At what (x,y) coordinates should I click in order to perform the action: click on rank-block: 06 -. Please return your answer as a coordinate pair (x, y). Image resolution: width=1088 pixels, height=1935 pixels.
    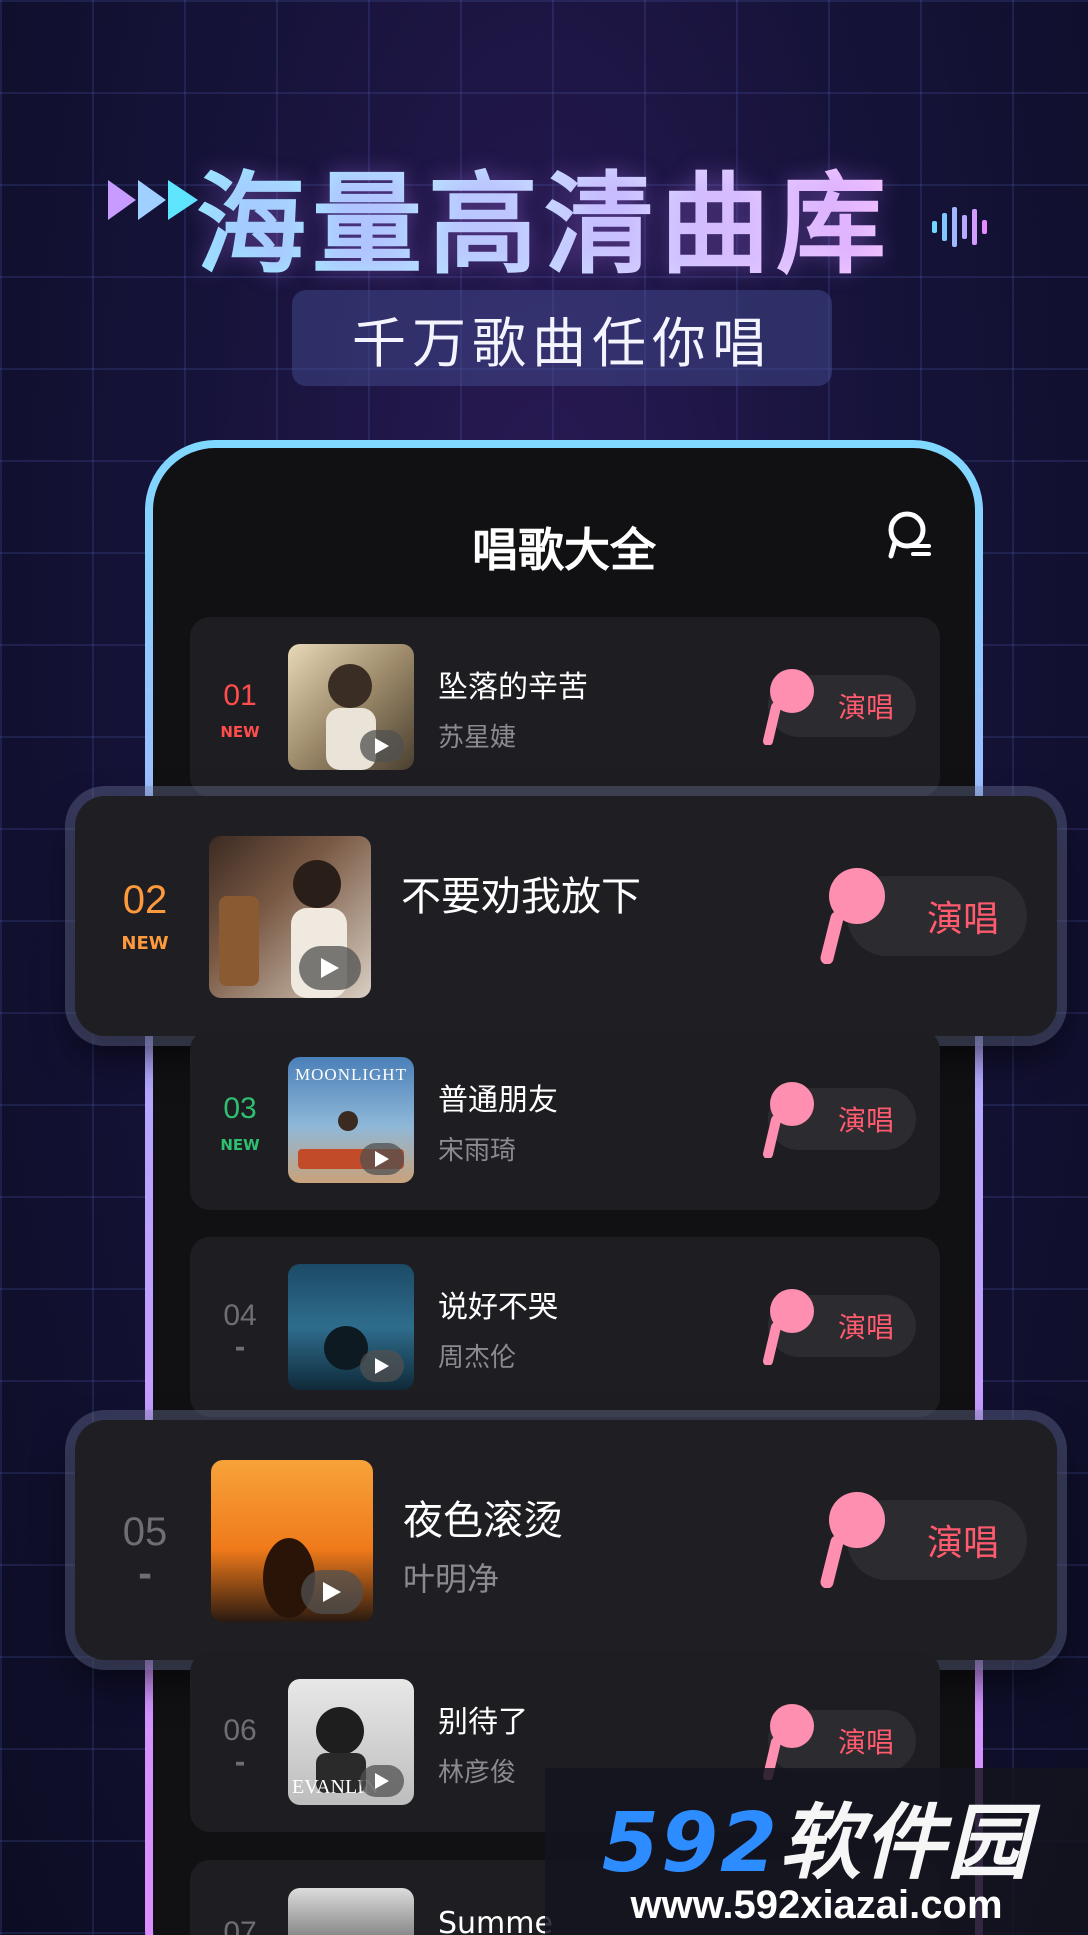
    Looking at the image, I should click on (240, 1746).